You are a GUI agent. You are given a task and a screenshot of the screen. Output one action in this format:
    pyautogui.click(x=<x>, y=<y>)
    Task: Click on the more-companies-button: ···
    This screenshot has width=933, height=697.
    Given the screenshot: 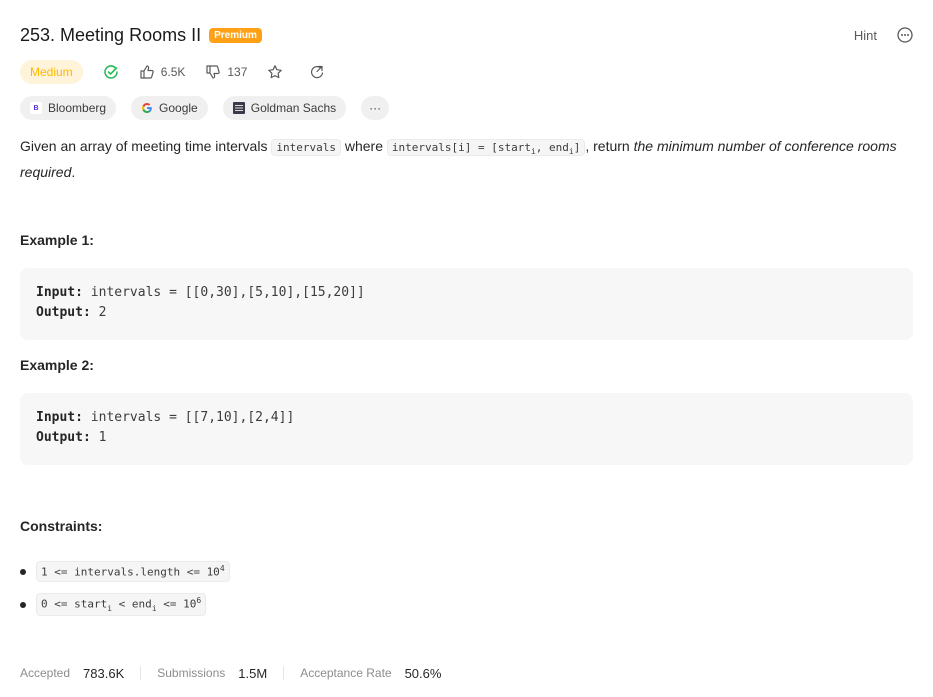 What is the action you would take?
    pyautogui.click(x=375, y=108)
    